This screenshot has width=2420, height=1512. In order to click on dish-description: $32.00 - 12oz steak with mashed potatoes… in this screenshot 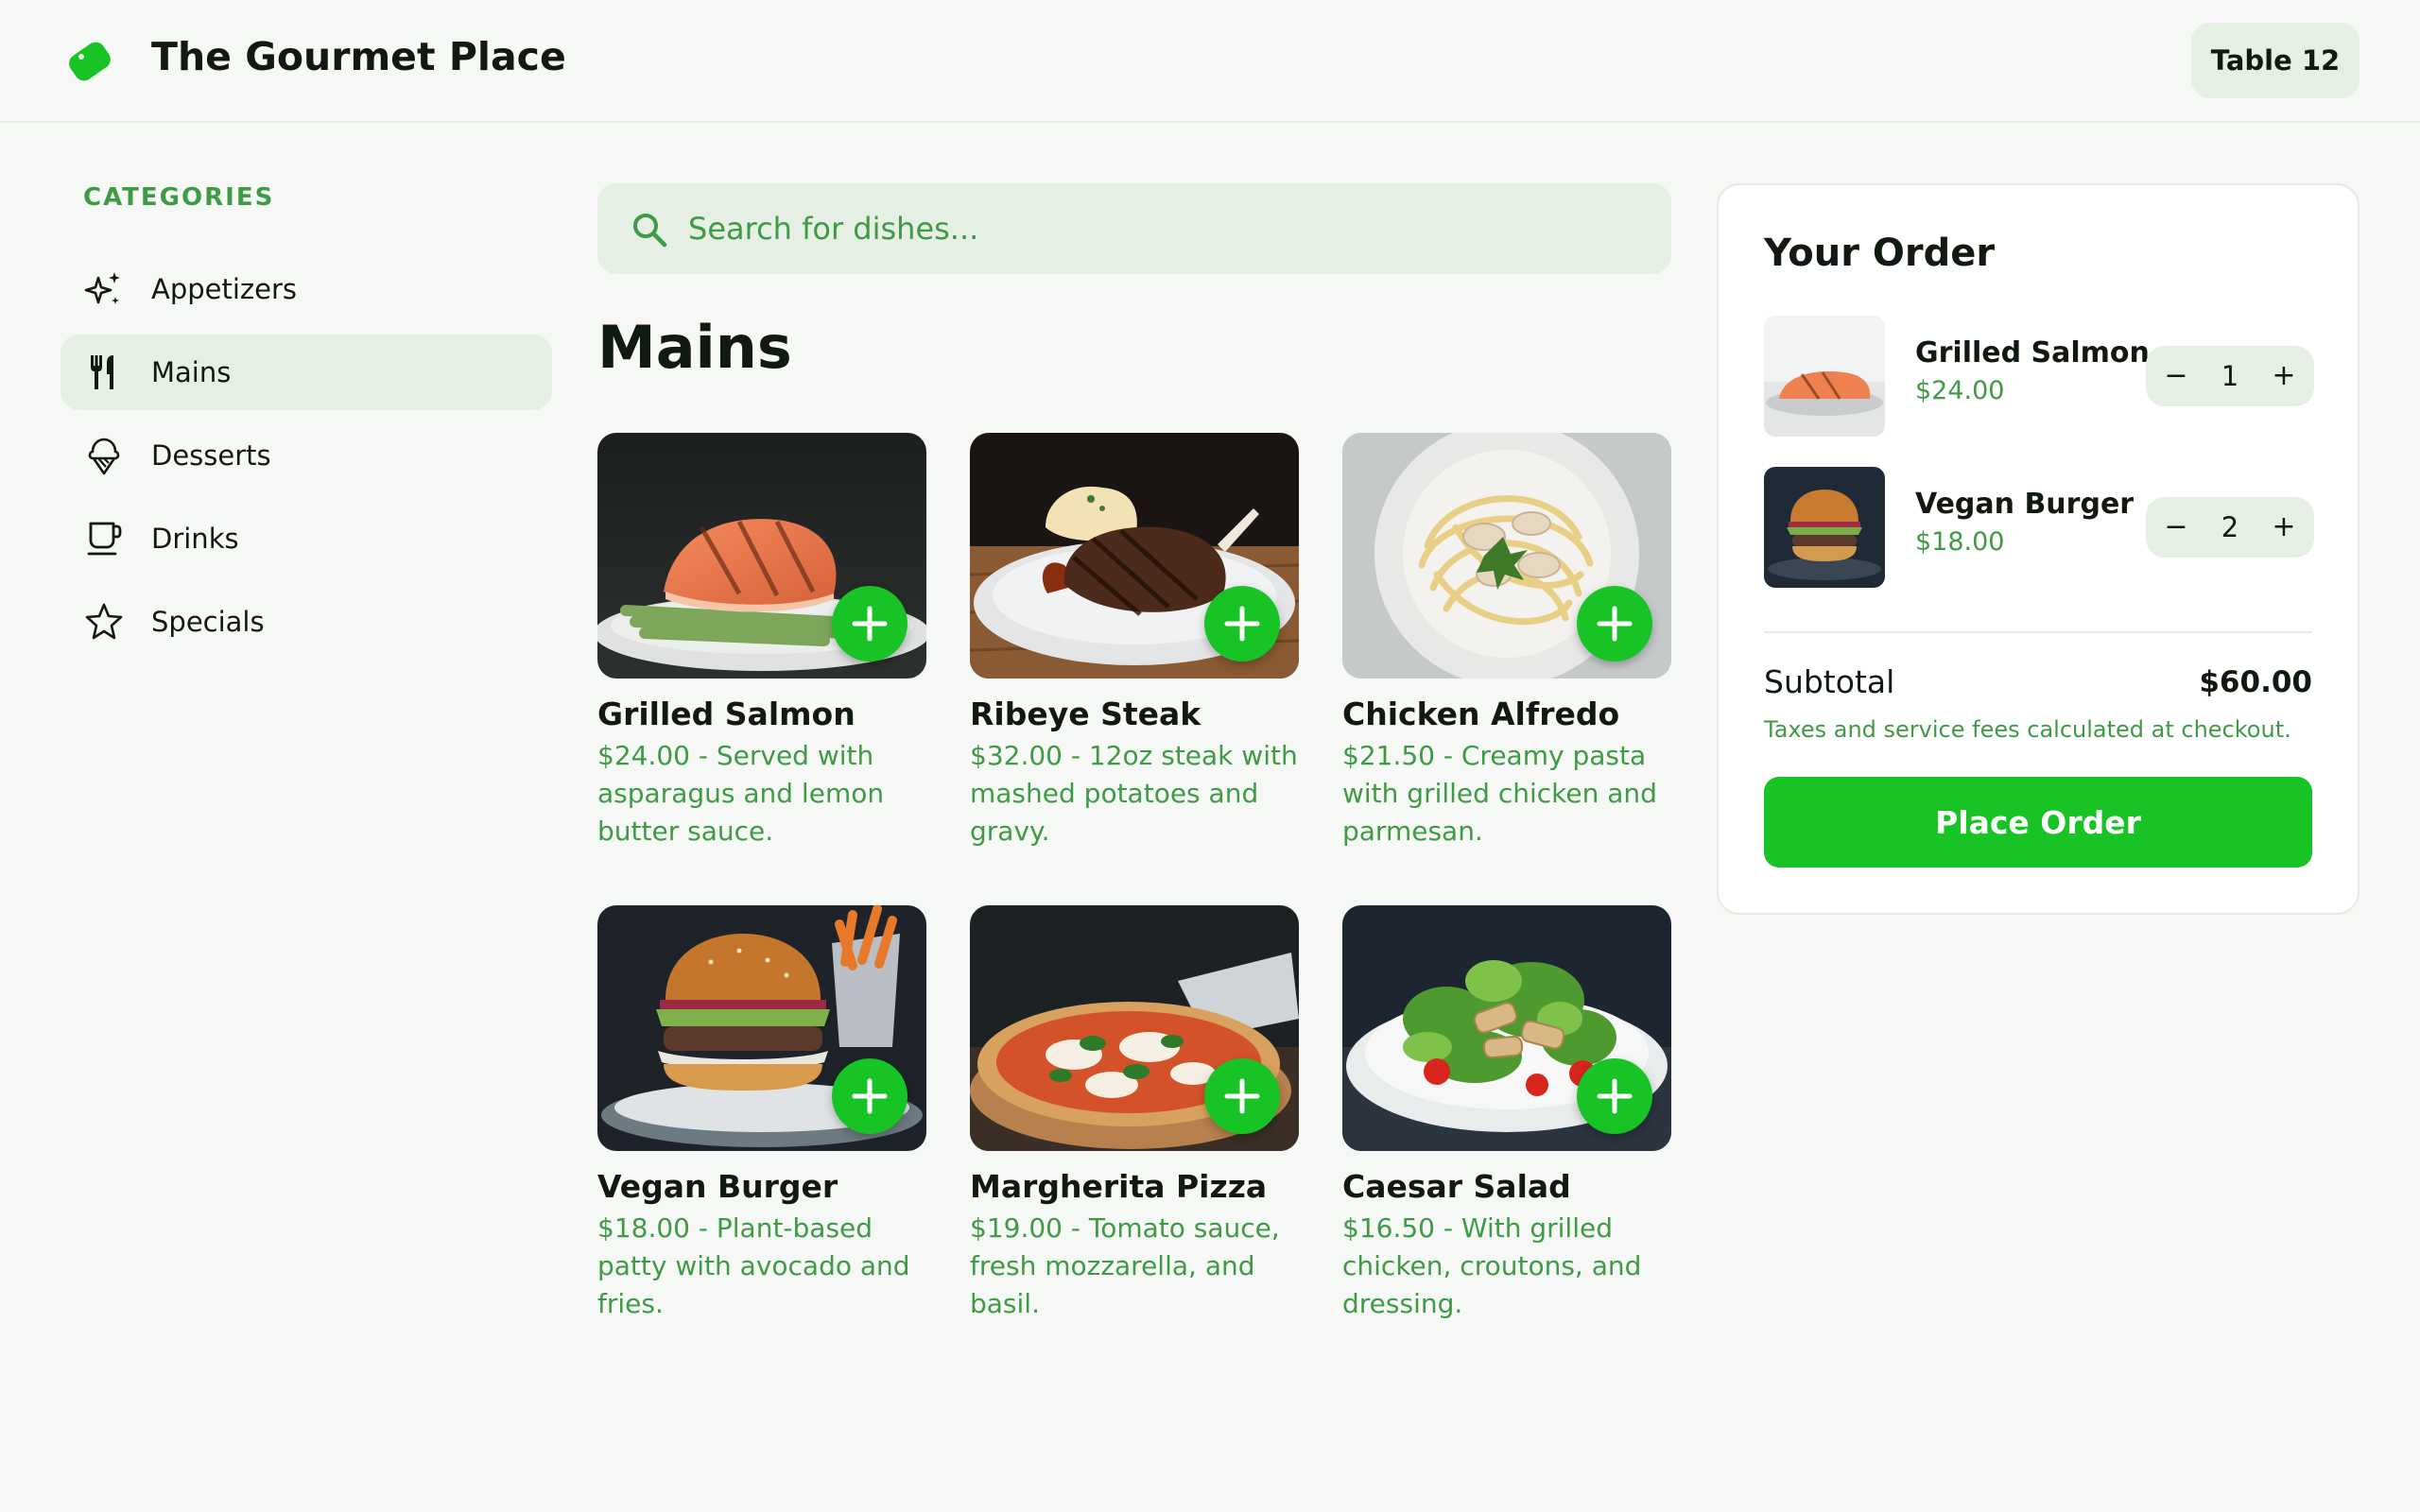, I will do `click(1134, 793)`.